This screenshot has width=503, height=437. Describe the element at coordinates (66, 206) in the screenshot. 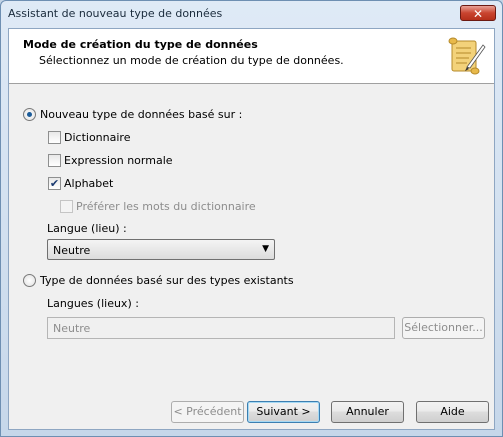

I see `checkbox-preferer-mots` at that location.